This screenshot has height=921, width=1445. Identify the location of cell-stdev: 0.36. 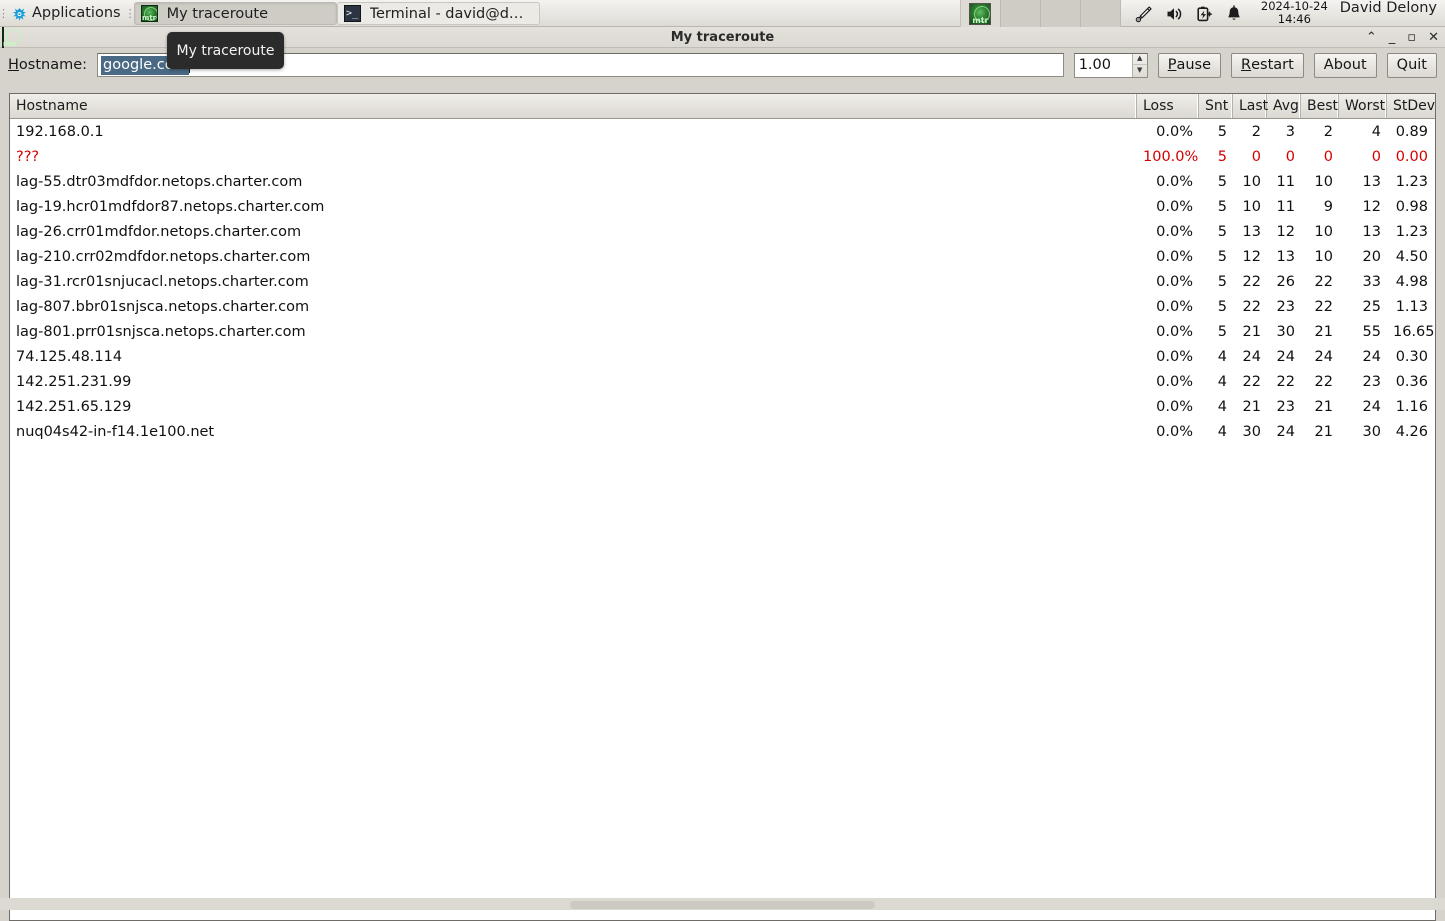
(1411, 381).